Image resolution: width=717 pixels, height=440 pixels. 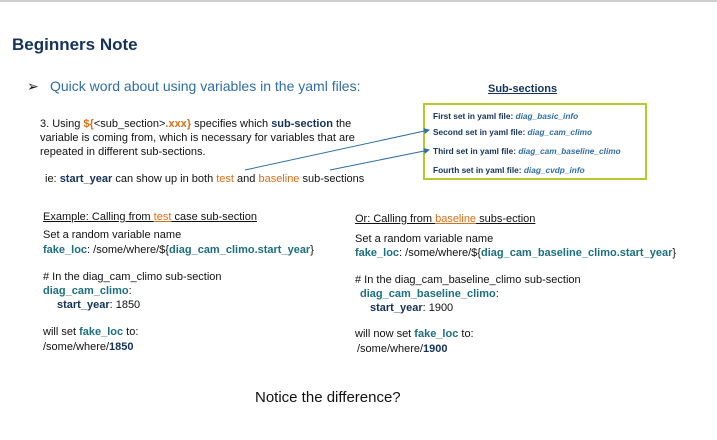 What do you see at coordinates (414, 334) in the screenshot?
I see `right-will-set: will now set fake_loc to:` at bounding box center [414, 334].